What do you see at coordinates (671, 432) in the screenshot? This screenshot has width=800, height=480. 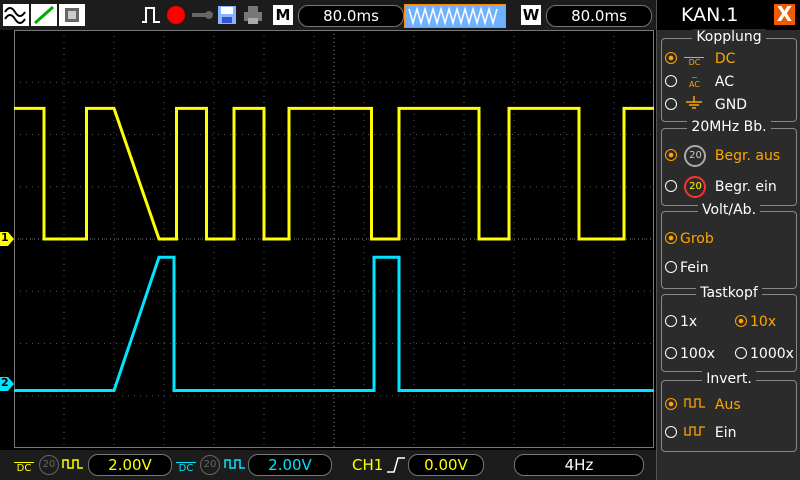 I see `radio-invert-on` at bounding box center [671, 432].